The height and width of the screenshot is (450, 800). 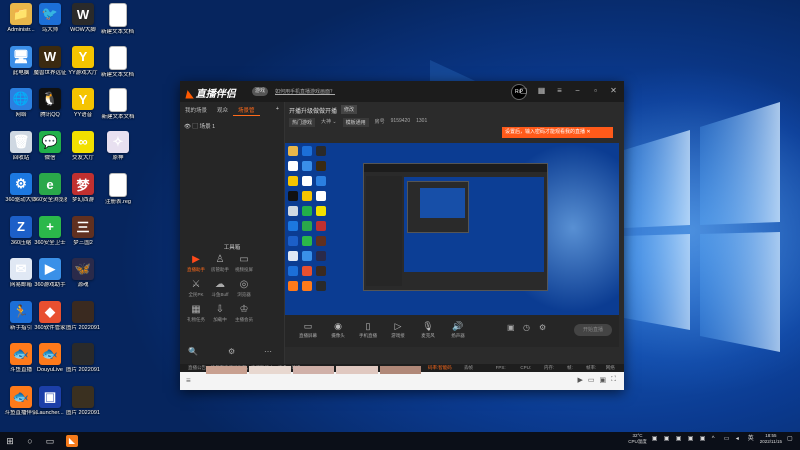 I want to click on more-icon: ⋯, so click(x=268, y=351).